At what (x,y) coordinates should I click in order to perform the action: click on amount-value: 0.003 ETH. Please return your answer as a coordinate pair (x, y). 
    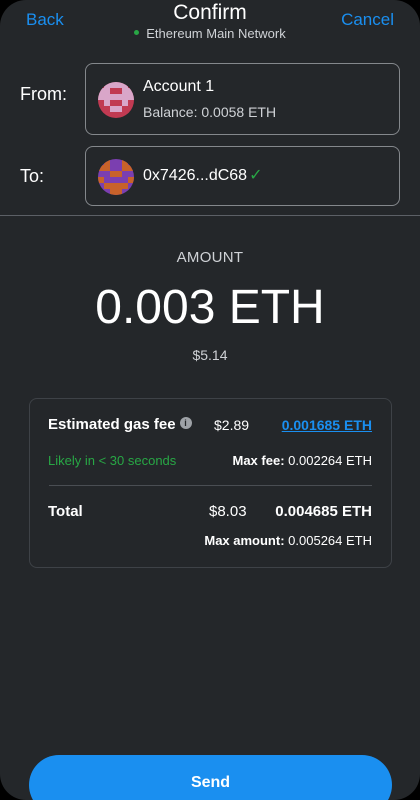
    Looking at the image, I should click on (210, 307).